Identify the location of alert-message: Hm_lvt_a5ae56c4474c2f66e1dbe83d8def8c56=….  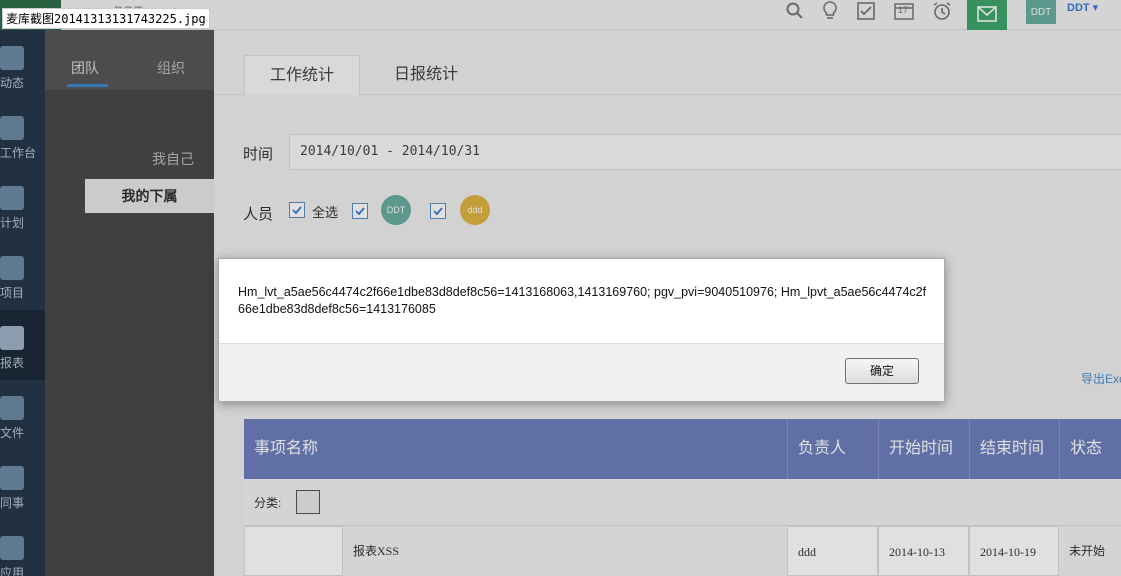
(582, 300).